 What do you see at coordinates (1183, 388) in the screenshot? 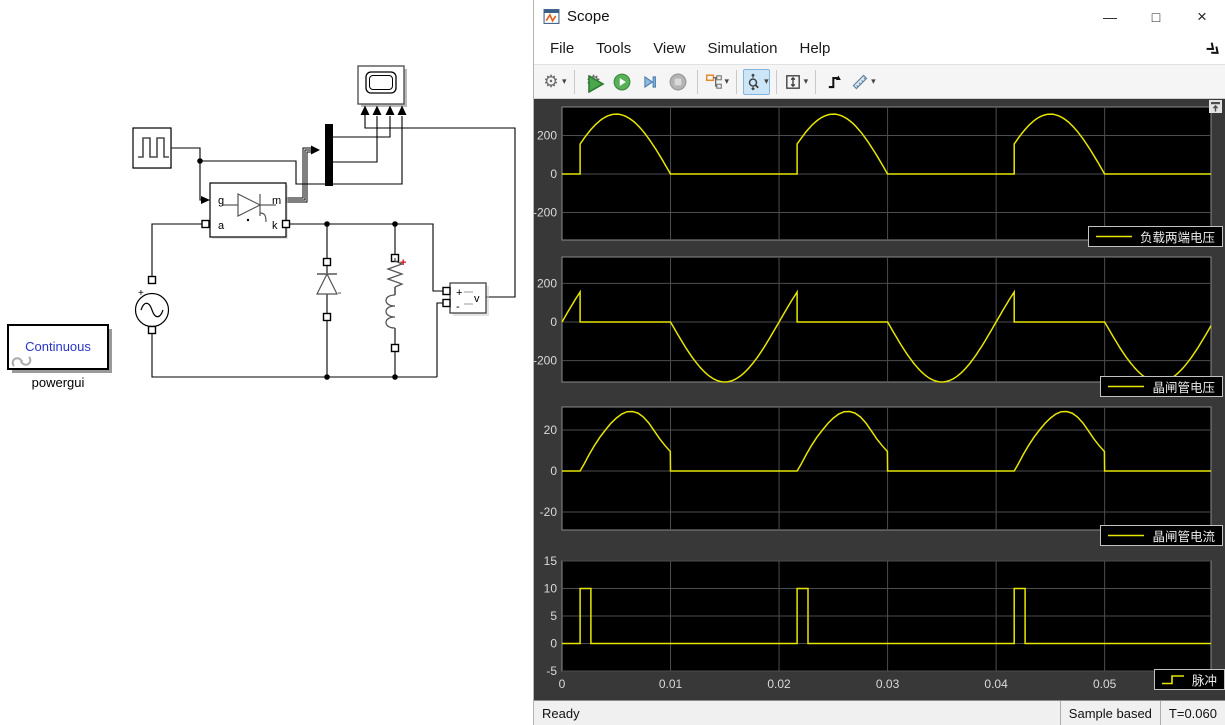
I see `legend-label: 晶闸管电压` at bounding box center [1183, 388].